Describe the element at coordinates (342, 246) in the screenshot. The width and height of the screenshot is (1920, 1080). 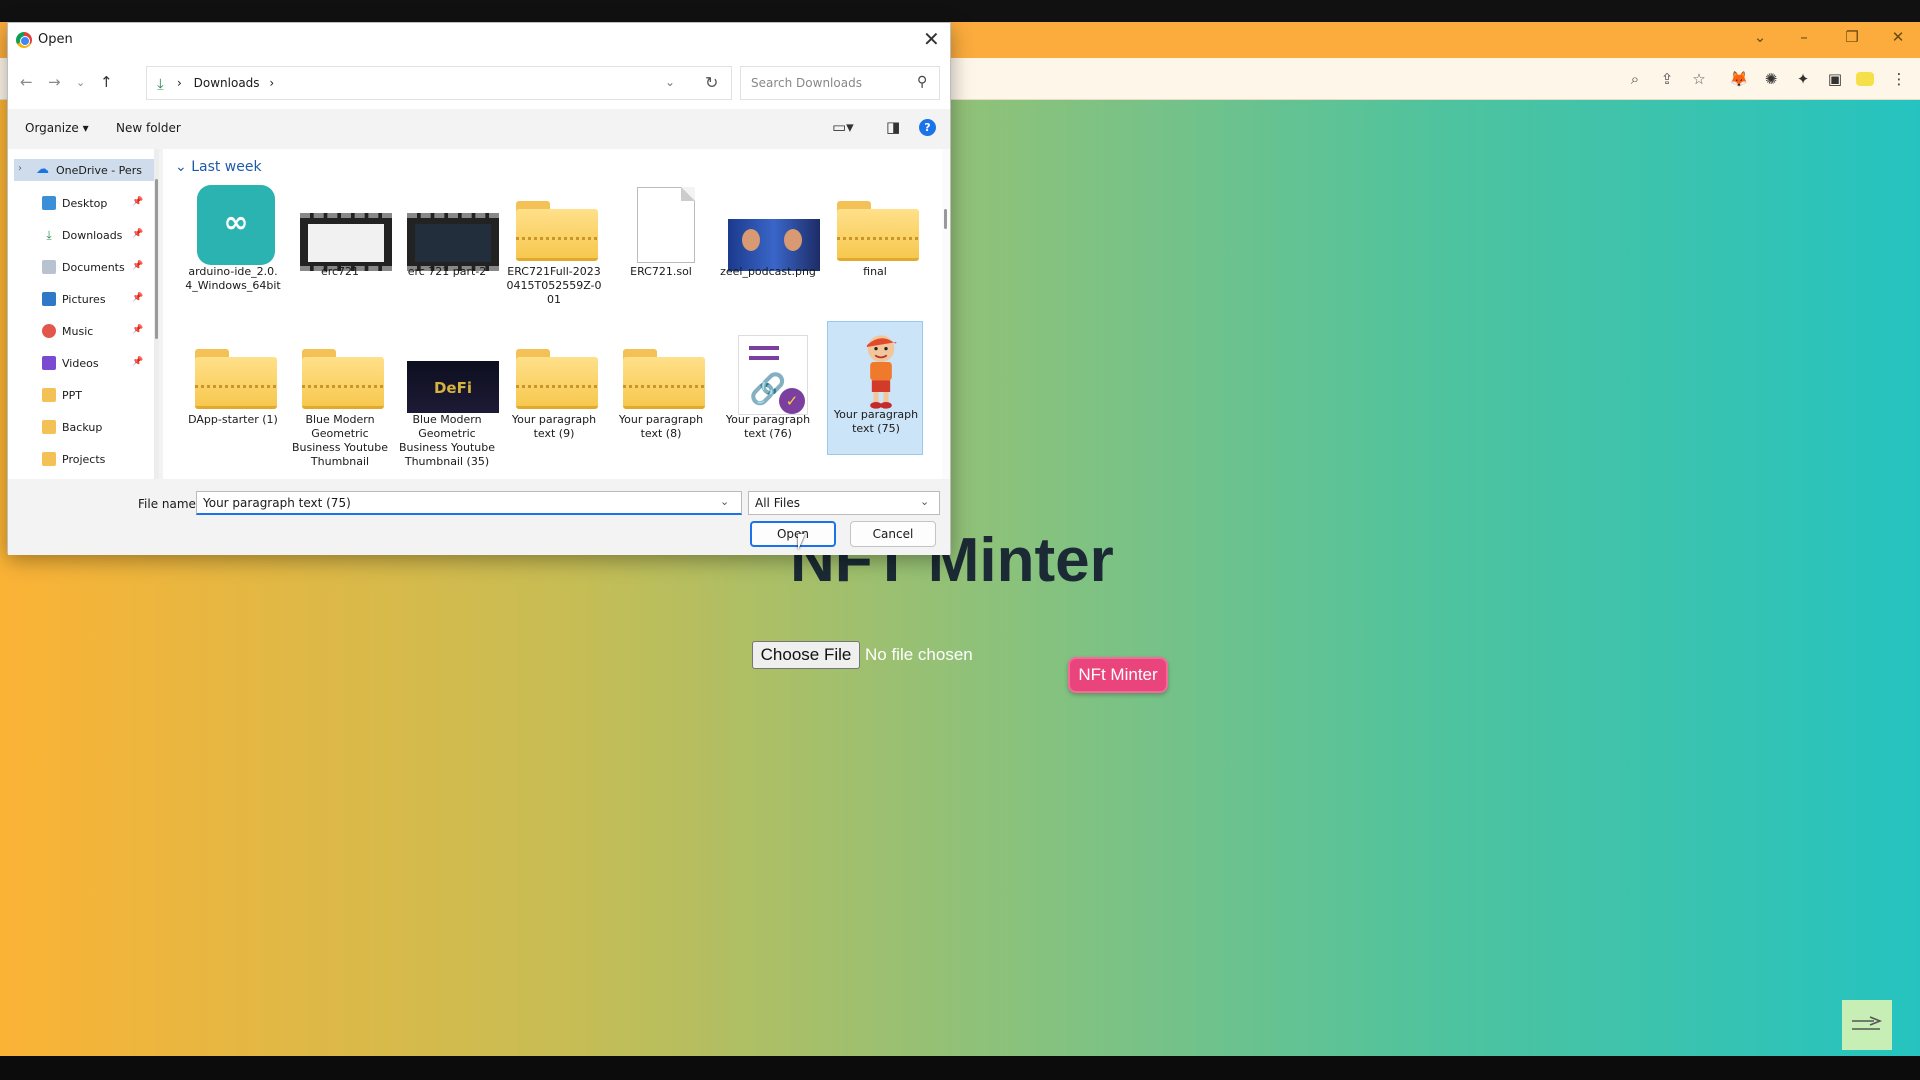
I see `file-item: erc721` at that location.